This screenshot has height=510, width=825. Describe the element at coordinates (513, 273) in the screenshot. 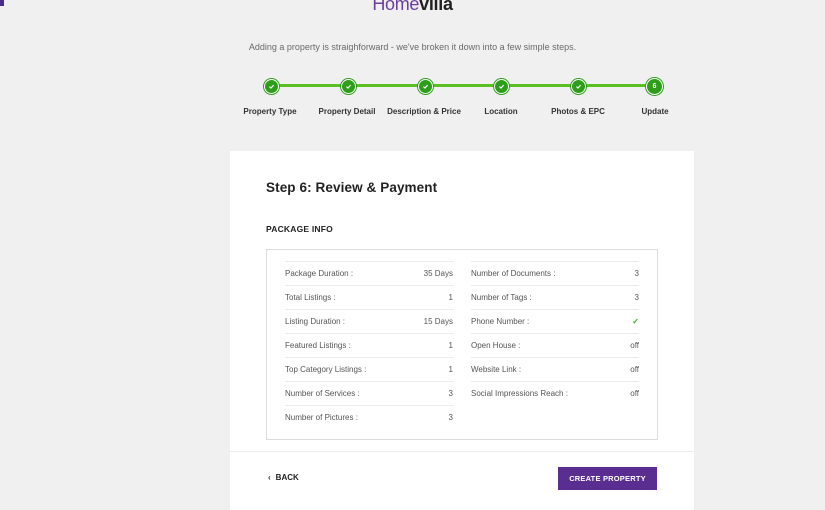

I see `info-label: Number of Documents :` at that location.